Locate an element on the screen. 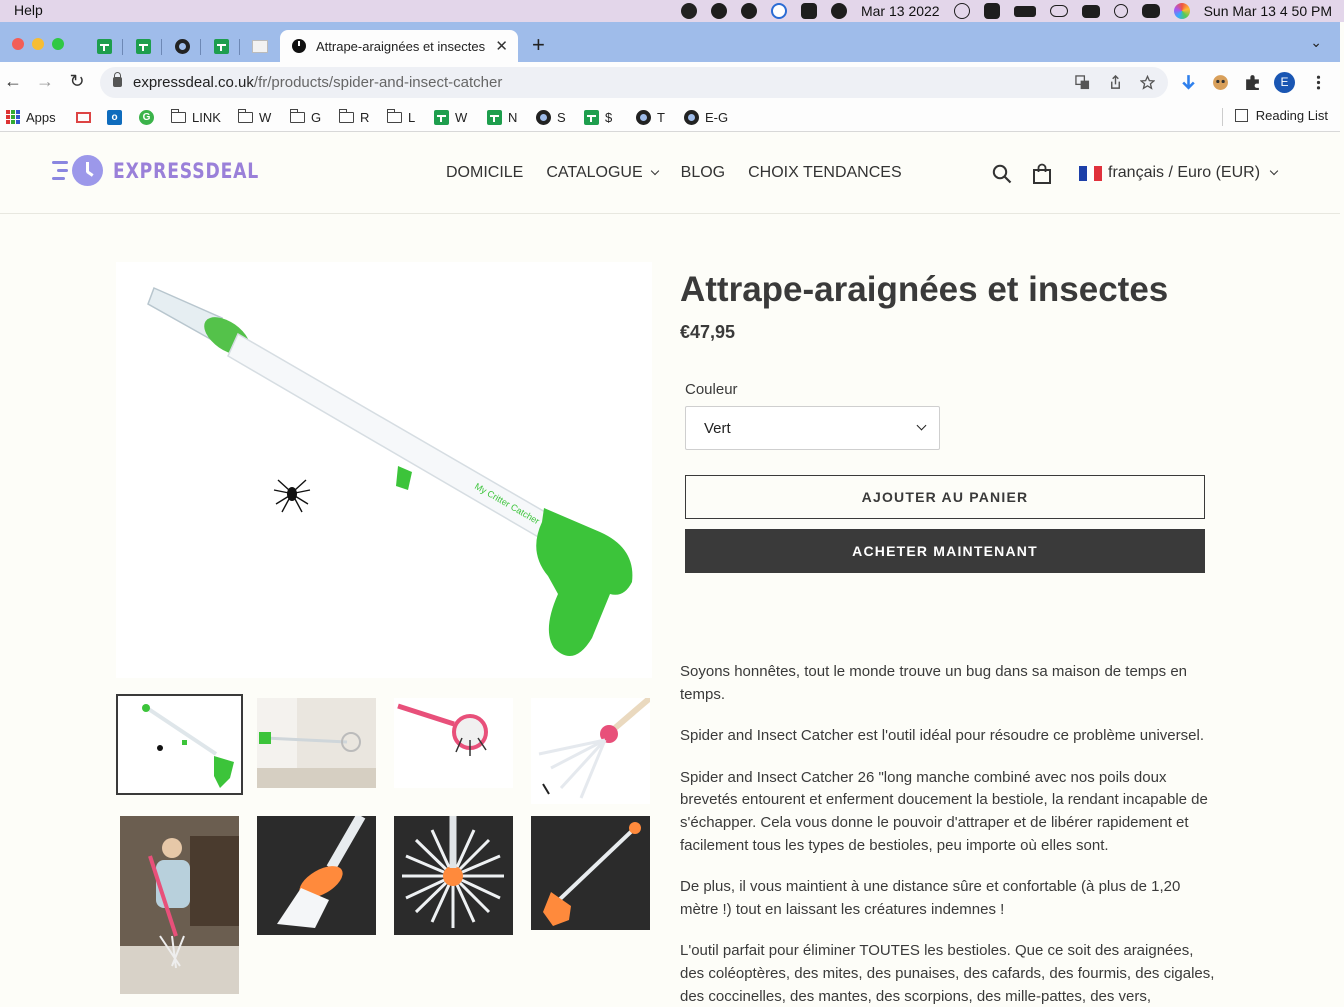 The image size is (1344, 1007). site-logo: EXPRESSDEAL is located at coordinates (171, 170).